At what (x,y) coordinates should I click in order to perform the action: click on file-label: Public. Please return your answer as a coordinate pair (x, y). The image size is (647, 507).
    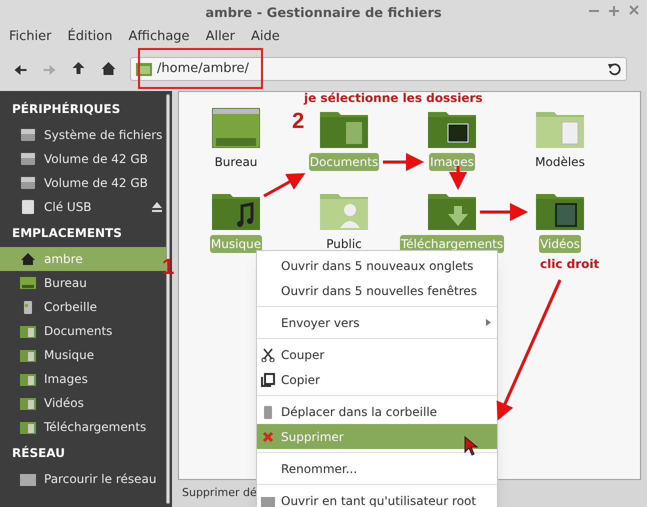
    Looking at the image, I should click on (344, 244).